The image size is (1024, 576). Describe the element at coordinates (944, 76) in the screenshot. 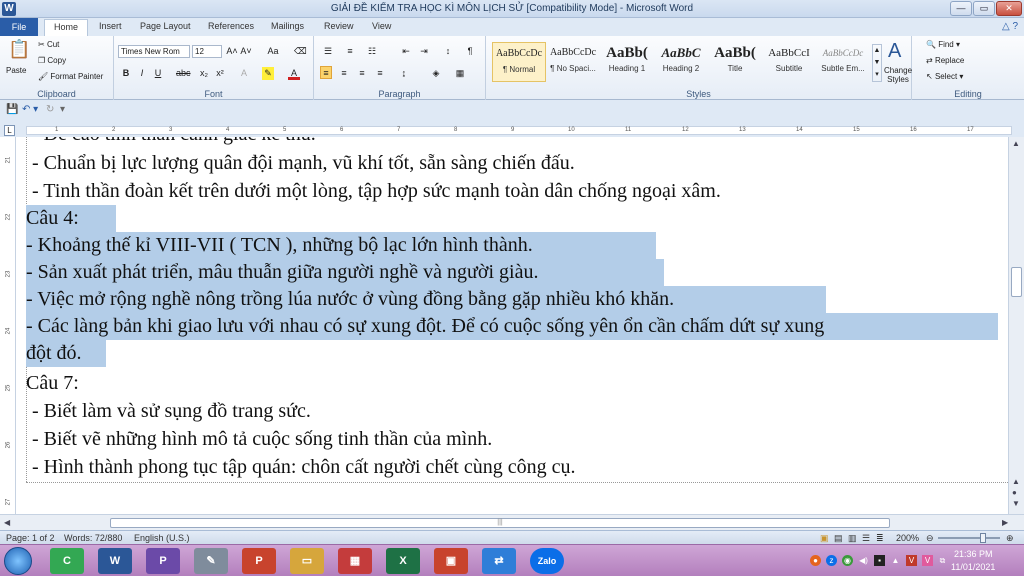

I see `select-button: ↖ Select ▾` at that location.